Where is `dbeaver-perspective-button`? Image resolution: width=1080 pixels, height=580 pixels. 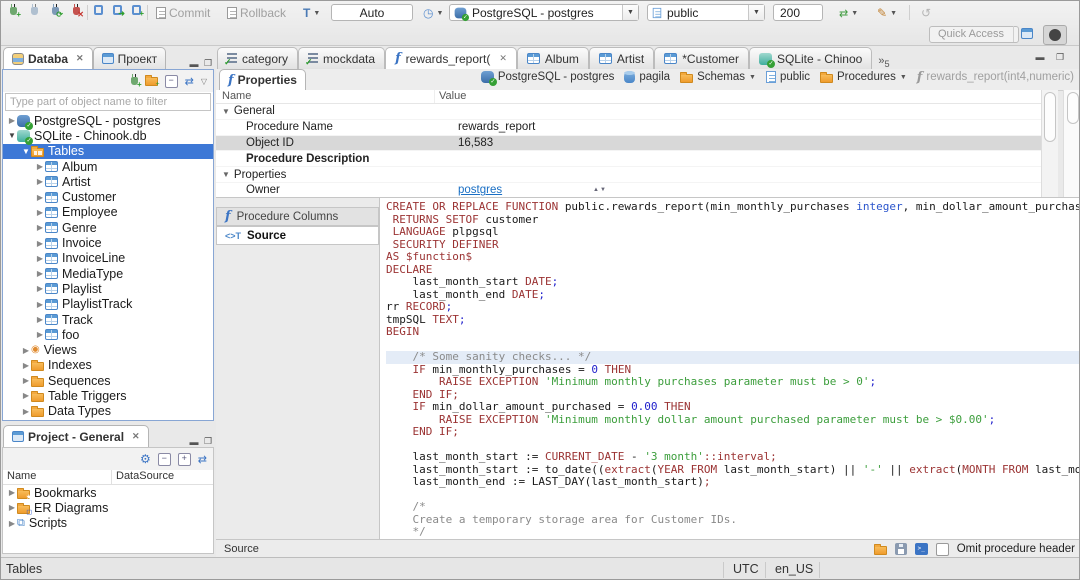
dbeaver-perspective-button is located at coordinates (1055, 35).